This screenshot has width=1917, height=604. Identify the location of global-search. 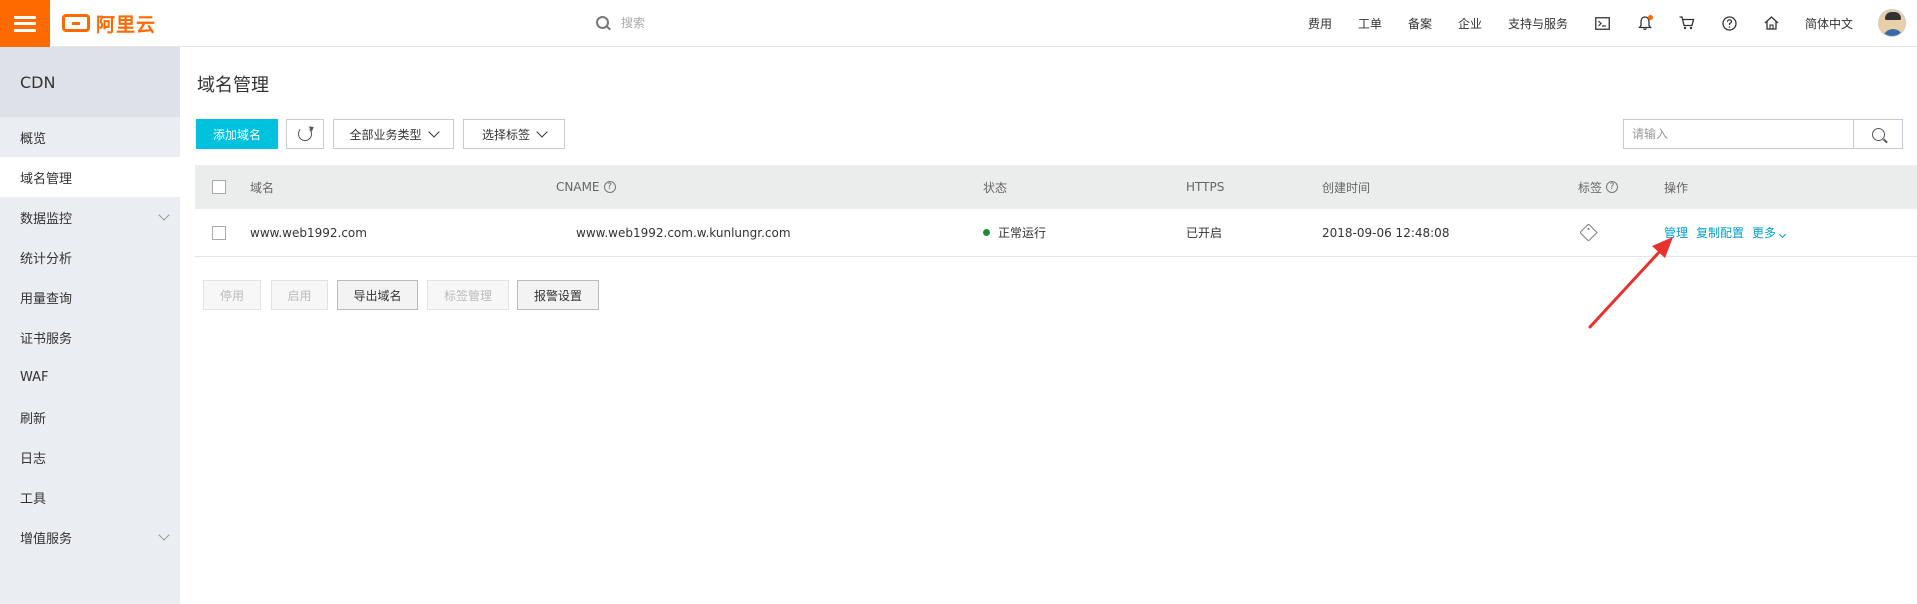
(696, 23).